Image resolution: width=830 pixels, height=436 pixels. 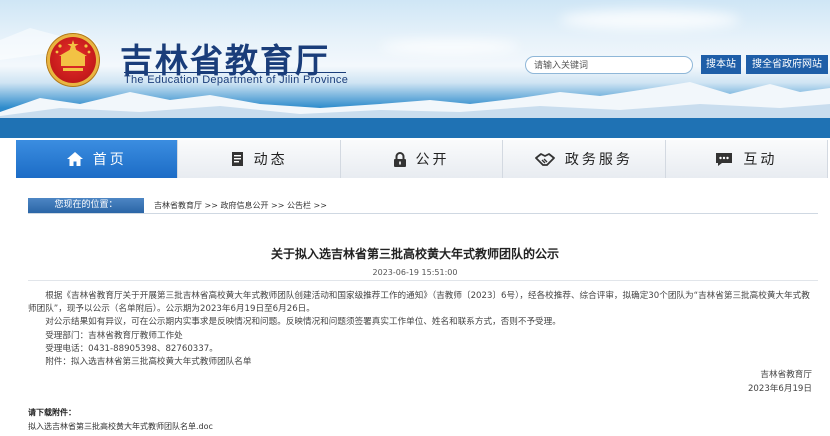 I want to click on title-divider, so click(x=235, y=72).